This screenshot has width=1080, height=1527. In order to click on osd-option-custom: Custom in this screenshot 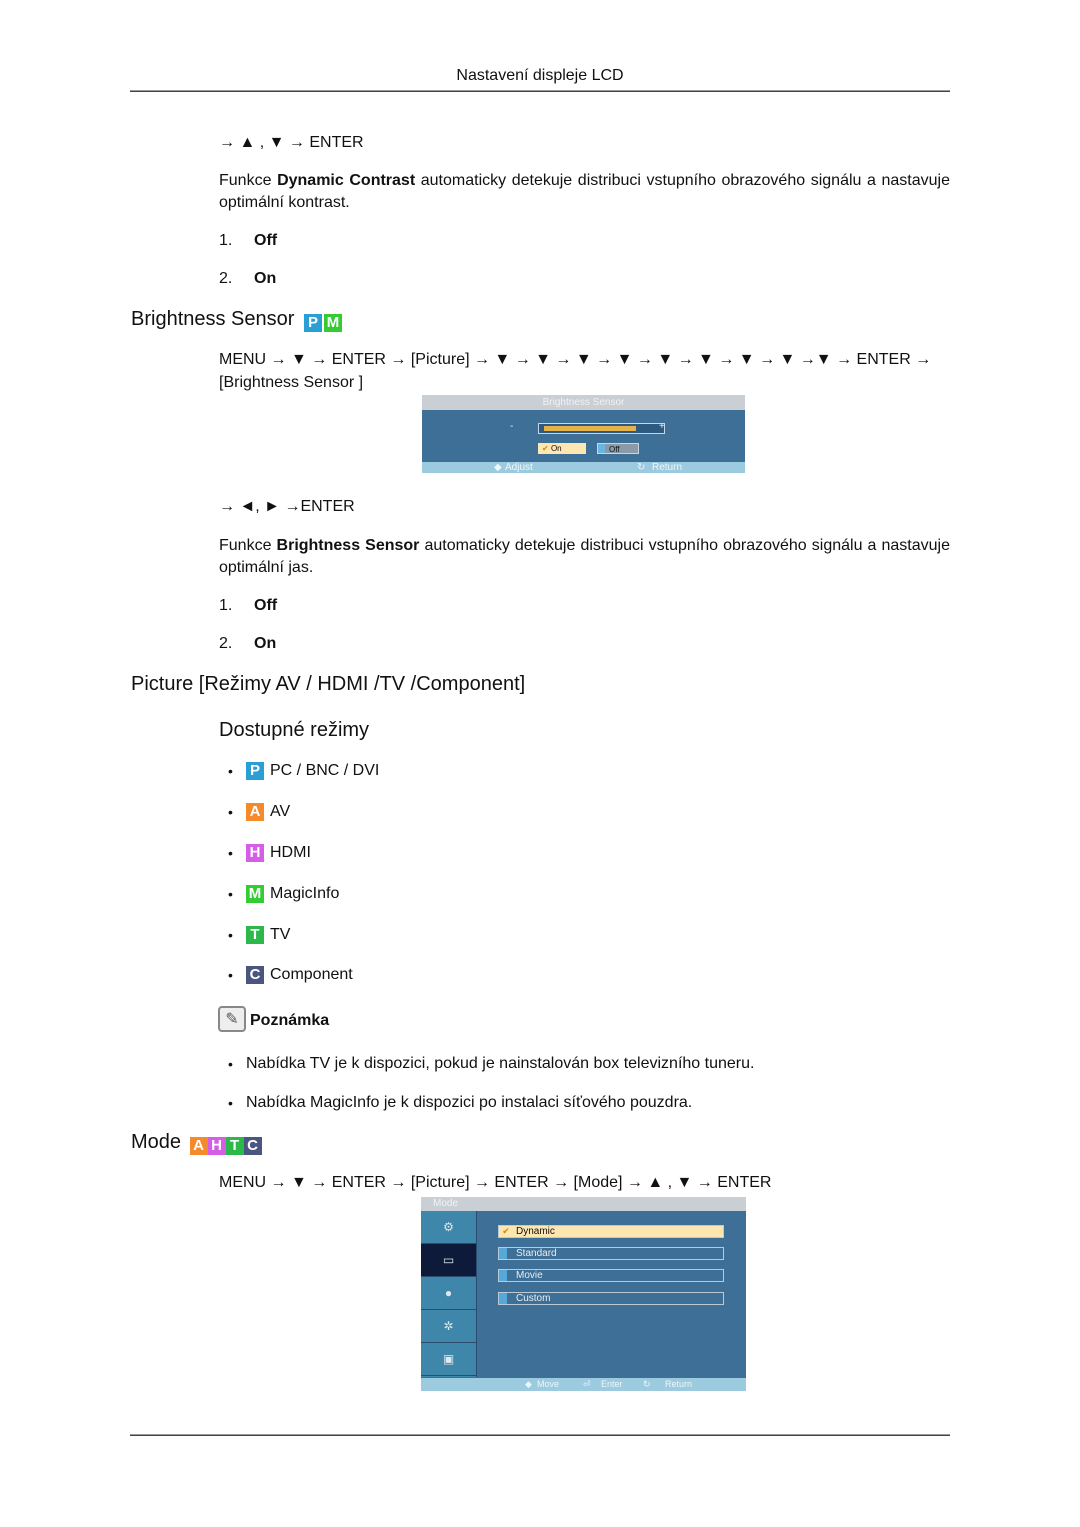, I will do `click(611, 1298)`.